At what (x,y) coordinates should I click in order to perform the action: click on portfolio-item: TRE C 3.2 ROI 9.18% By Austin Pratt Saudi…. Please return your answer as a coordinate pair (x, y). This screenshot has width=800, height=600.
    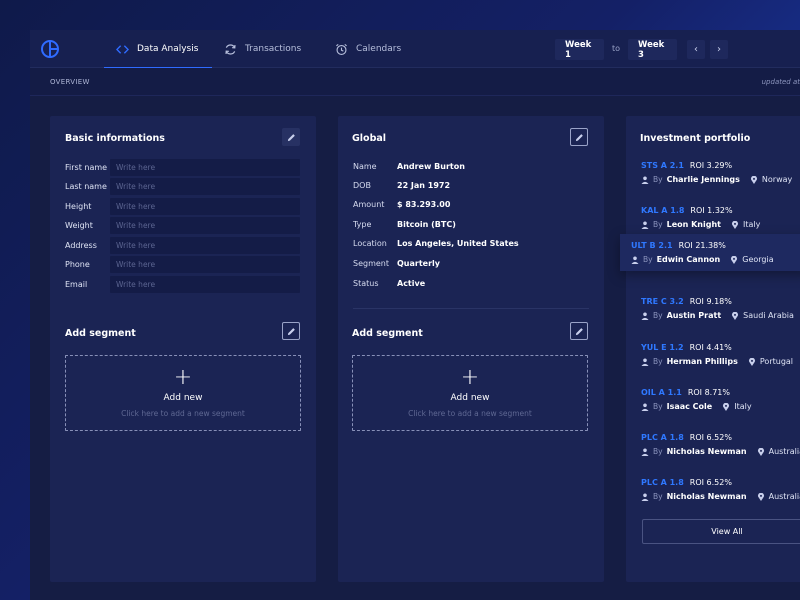
    Looking at the image, I should click on (720, 308).